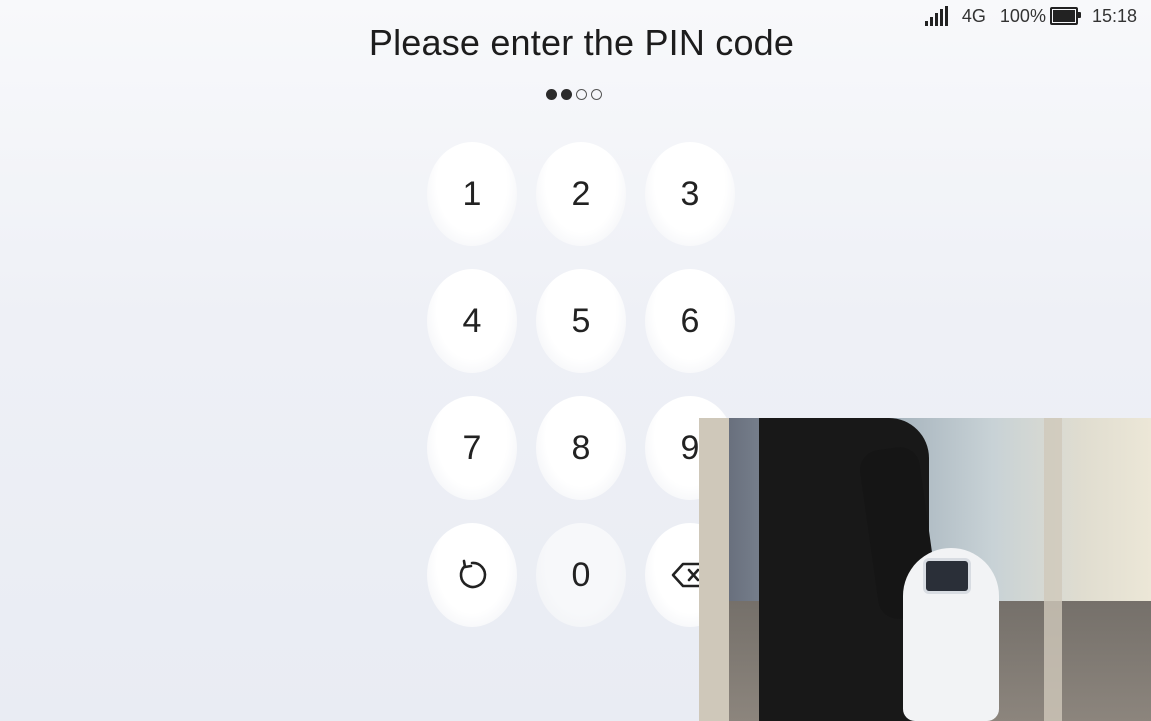  What do you see at coordinates (581, 194) in the screenshot?
I see `key-2: 2` at bounding box center [581, 194].